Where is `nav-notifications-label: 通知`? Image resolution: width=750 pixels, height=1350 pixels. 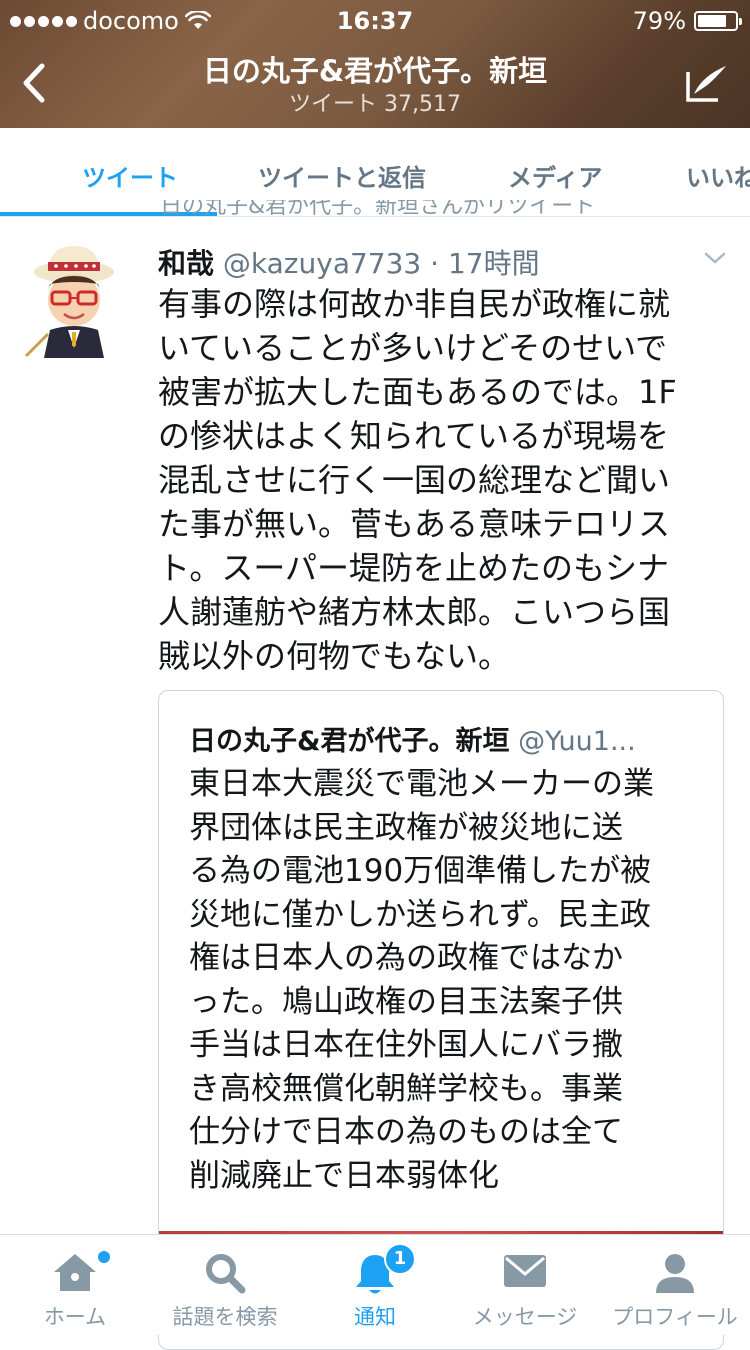 nav-notifications-label: 通知 is located at coordinates (375, 1317).